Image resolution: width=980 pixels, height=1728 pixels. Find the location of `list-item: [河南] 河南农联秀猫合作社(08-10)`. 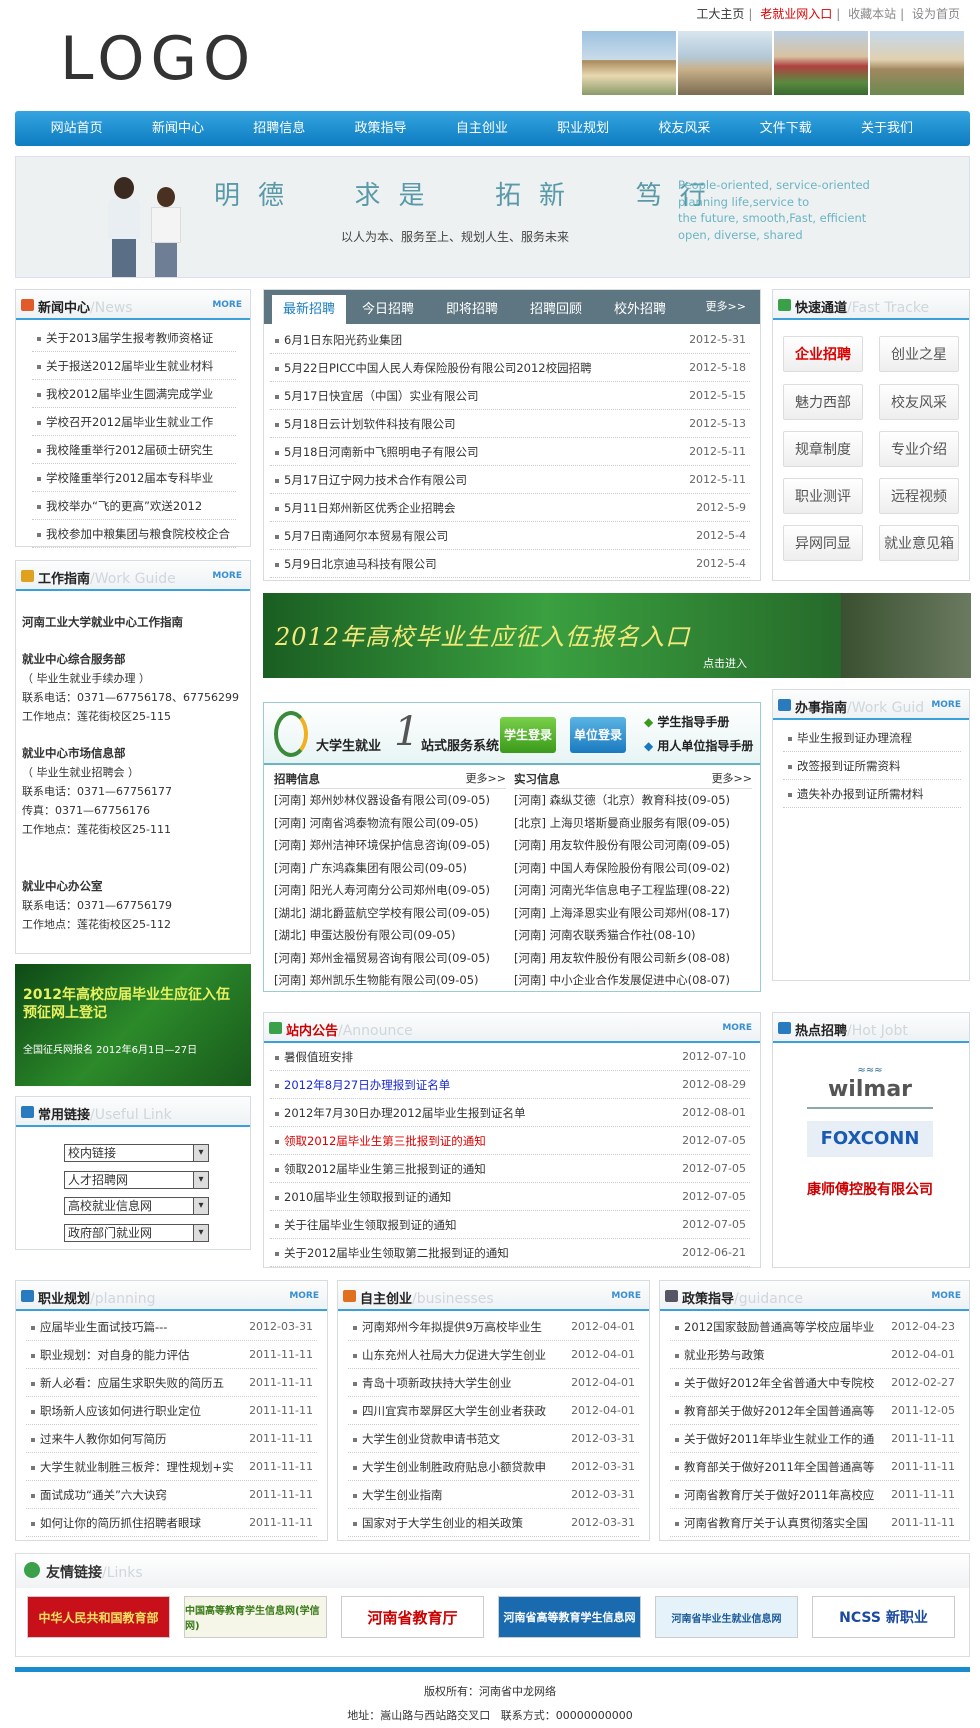

list-item: [河南] 河南农联秀猫合作社(08-10) is located at coordinates (633, 935).